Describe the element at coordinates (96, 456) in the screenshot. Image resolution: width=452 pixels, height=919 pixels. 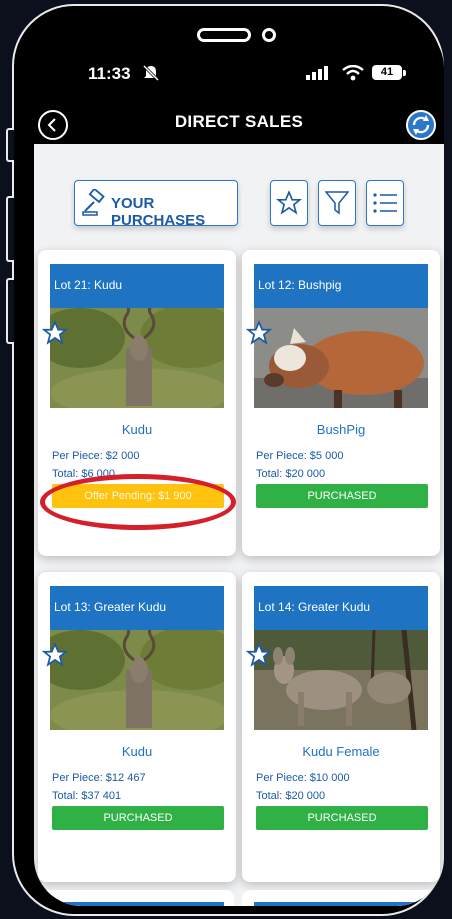
I see `per-piece-price: Per Piece: $2 000` at that location.